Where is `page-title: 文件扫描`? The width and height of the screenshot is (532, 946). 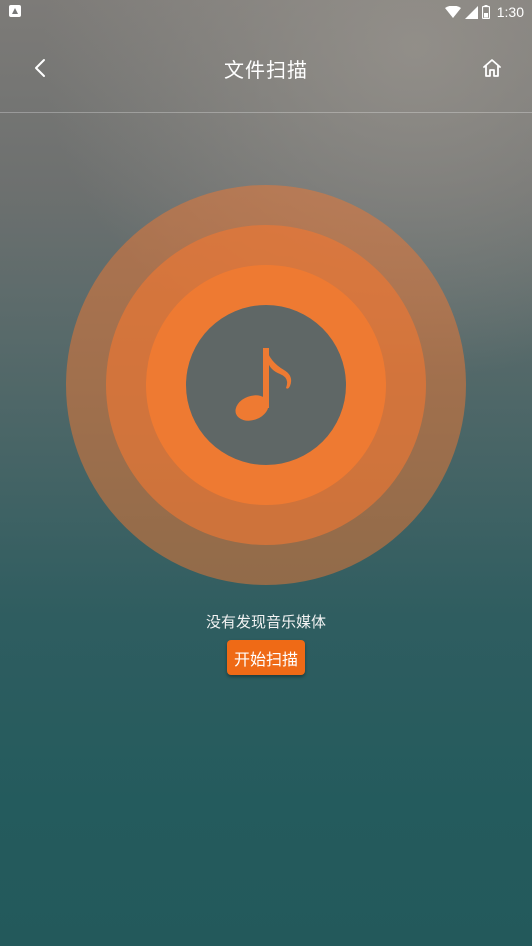 page-title: 文件扫描 is located at coordinates (266, 70).